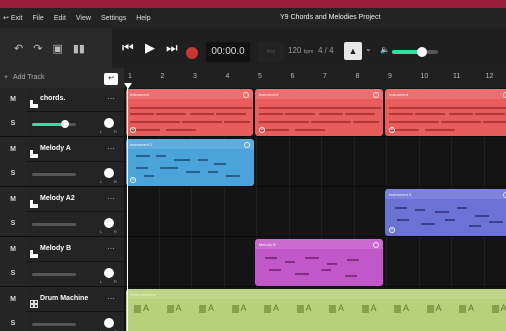  What do you see at coordinates (60, 18) in the screenshot?
I see `menu-edit: Edit` at bounding box center [60, 18].